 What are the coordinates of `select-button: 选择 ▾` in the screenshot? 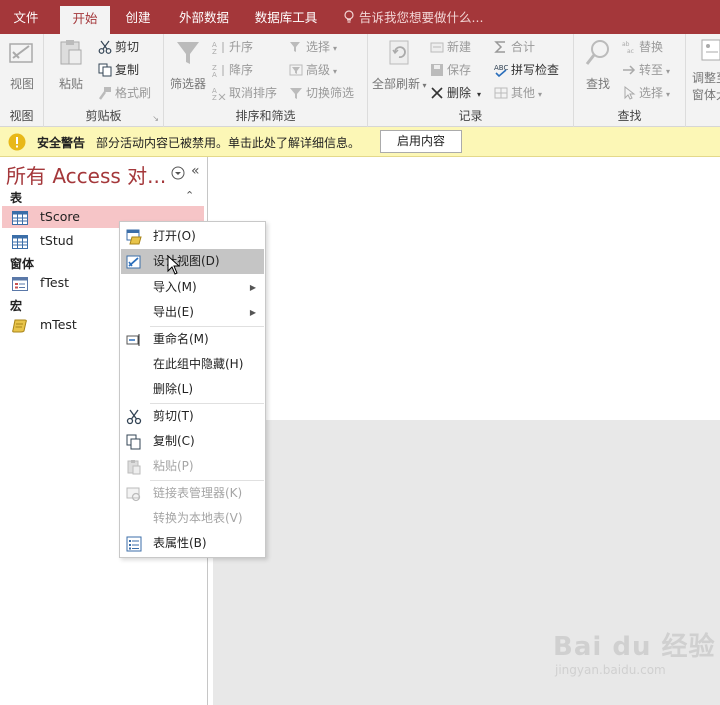 It's located at (646, 93).